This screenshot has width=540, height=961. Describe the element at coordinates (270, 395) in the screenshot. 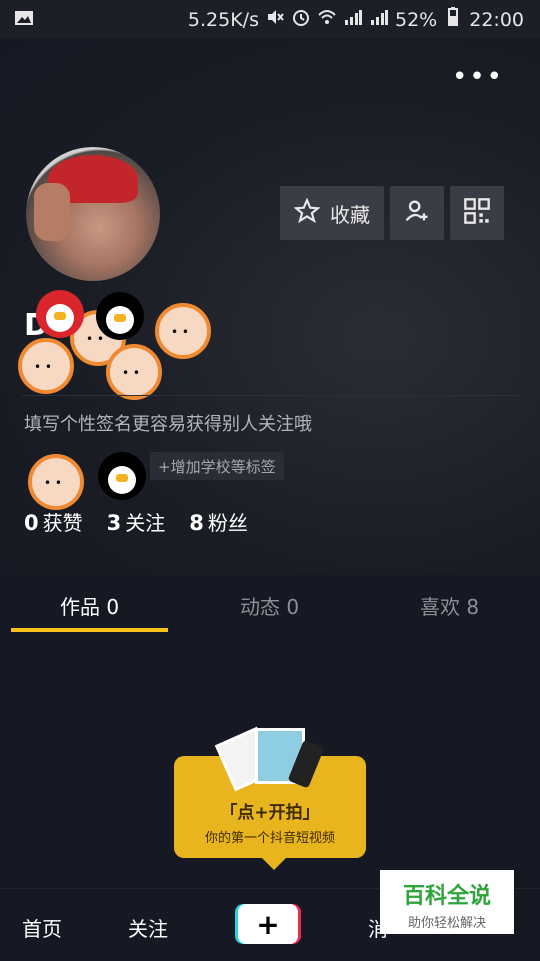

I see `profile-divider` at that location.